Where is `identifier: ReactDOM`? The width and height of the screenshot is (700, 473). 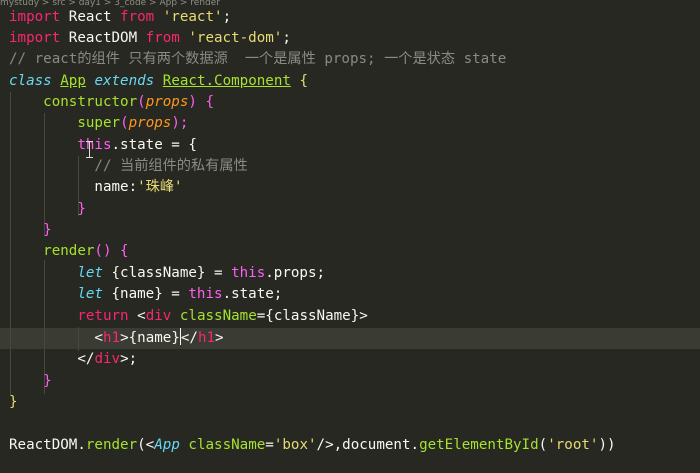 identifier: ReactDOM is located at coordinates (43, 445).